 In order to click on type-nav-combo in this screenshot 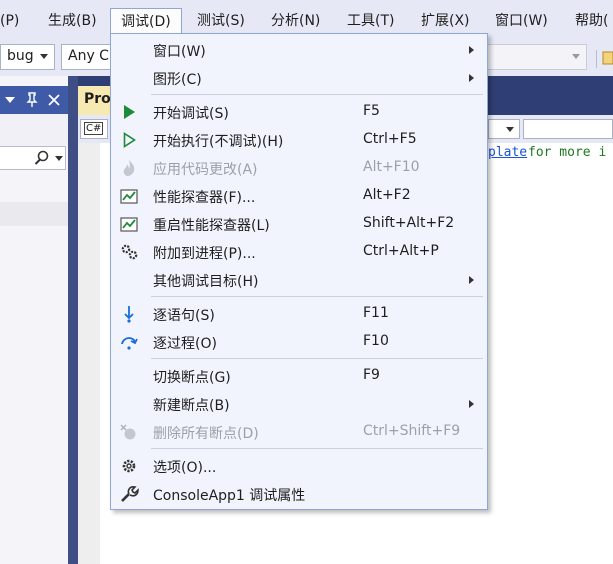, I will do `click(504, 129)`.